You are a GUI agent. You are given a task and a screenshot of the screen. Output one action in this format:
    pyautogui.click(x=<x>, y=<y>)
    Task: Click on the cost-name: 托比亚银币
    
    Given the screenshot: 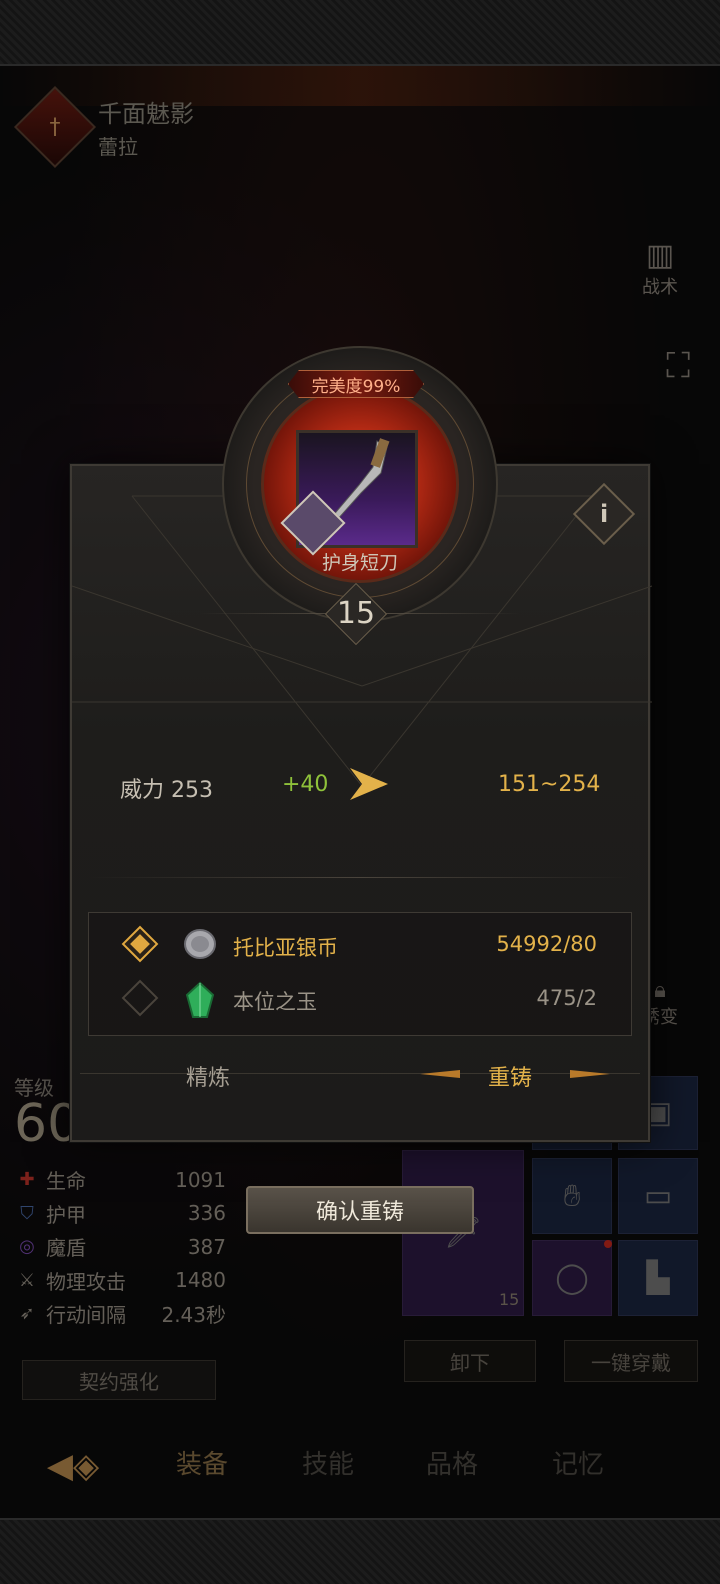 What is the action you would take?
    pyautogui.click(x=285, y=948)
    